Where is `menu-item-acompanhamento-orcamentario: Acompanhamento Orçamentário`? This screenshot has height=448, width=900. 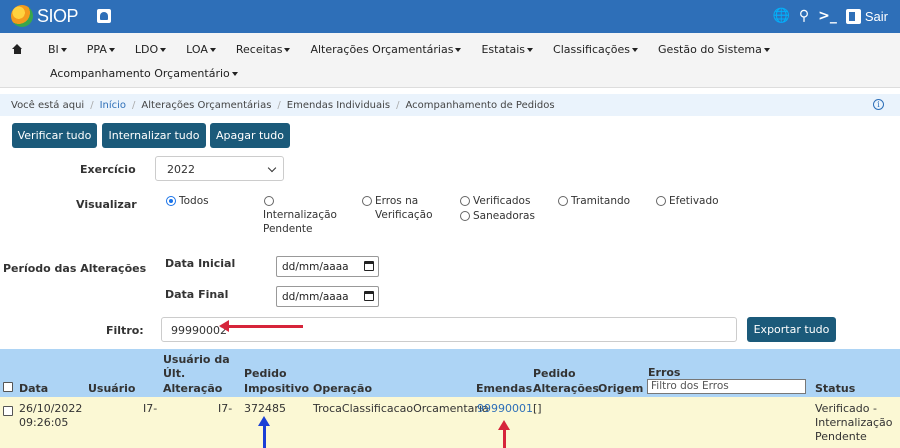 menu-item-acompanhamento-orcamentario: Acompanhamento Orçamentário is located at coordinates (144, 73).